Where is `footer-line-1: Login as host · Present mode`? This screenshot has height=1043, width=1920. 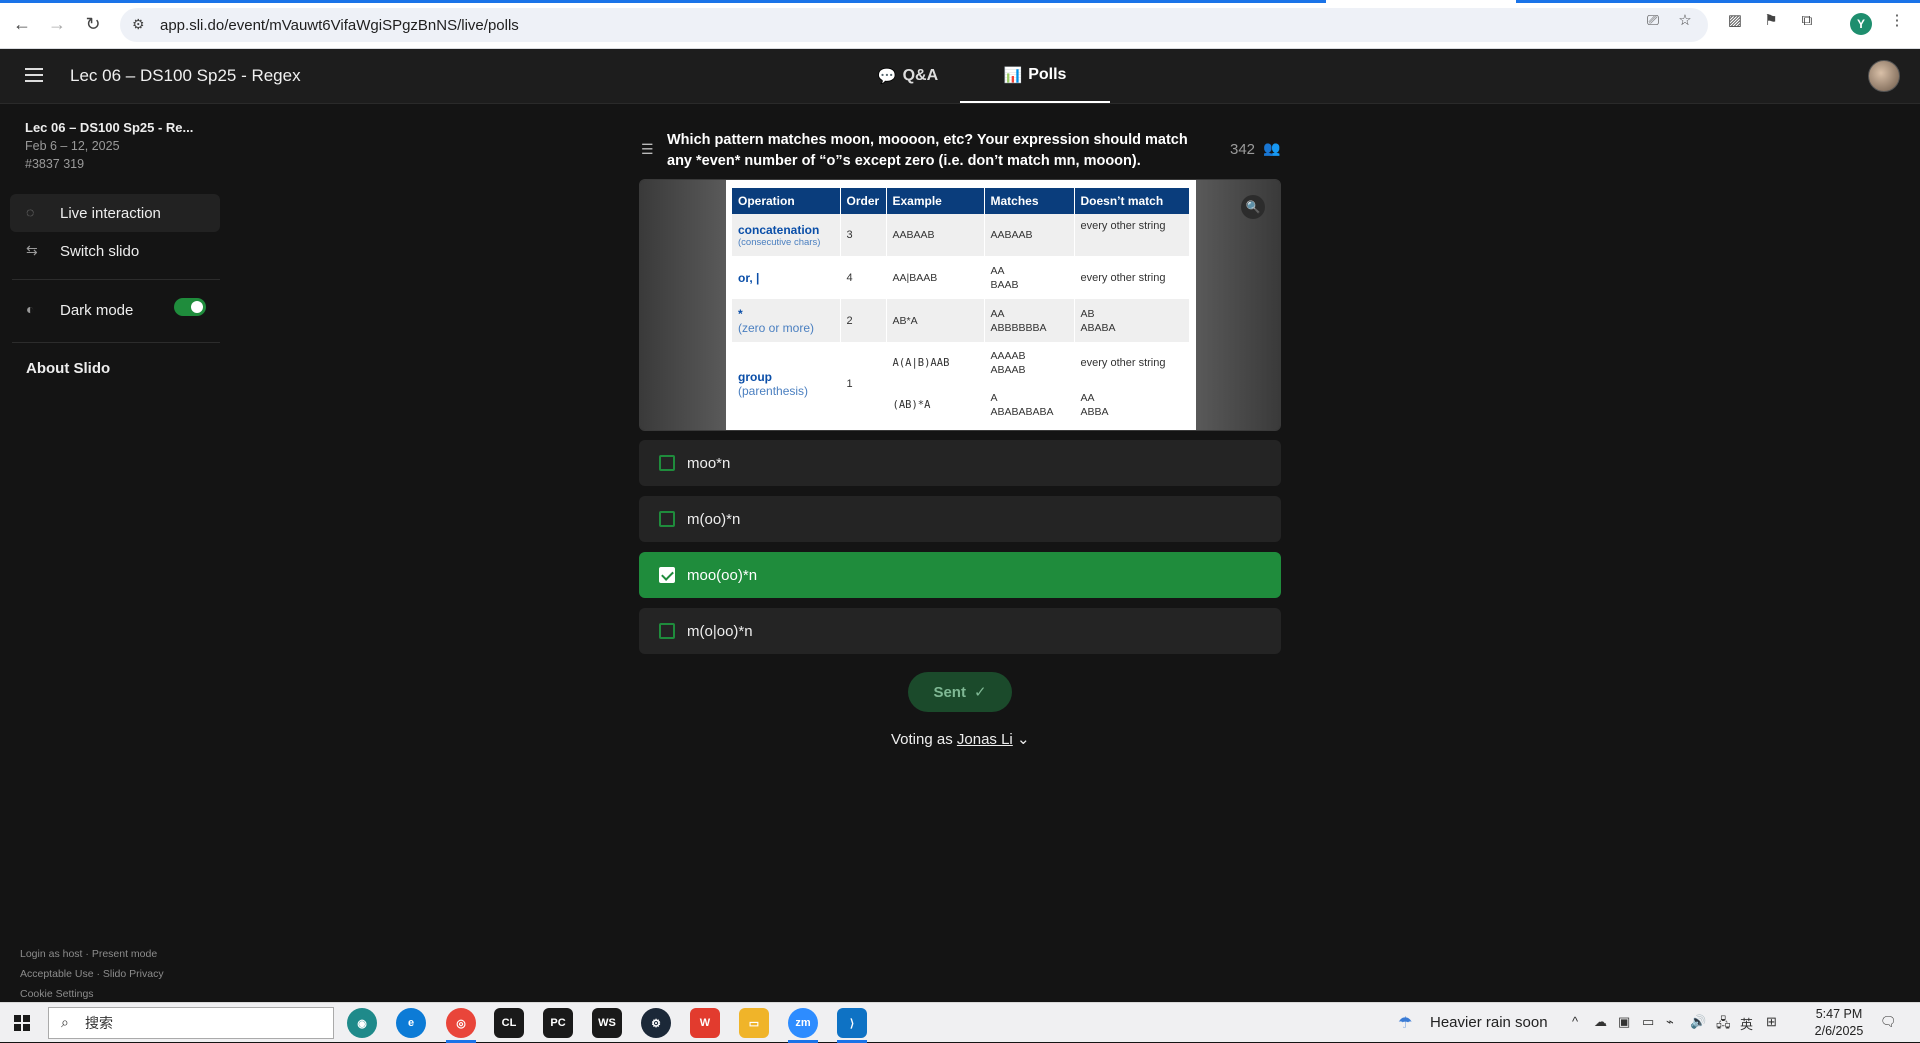
footer-line-1: Login as host · Present mode is located at coordinates (89, 954).